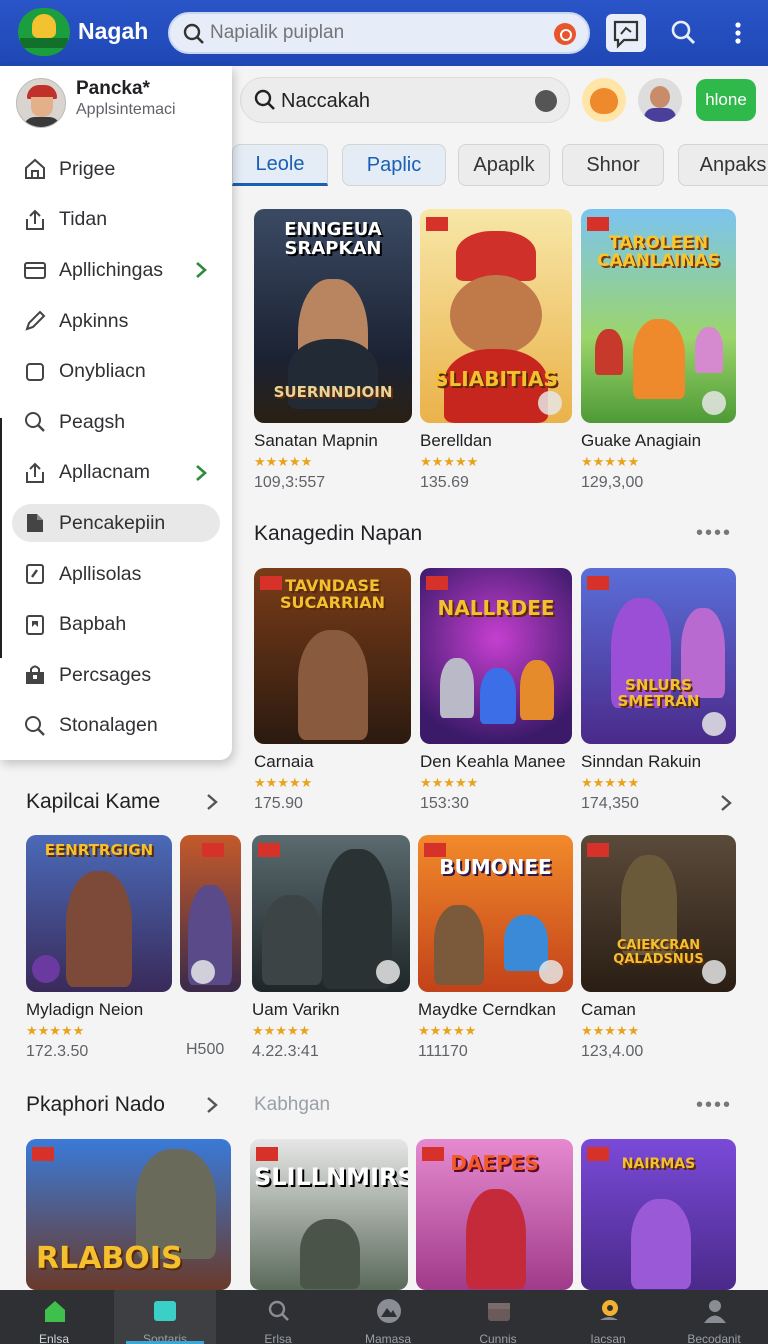 Image resolution: width=768 pixels, height=1344 pixels. I want to click on game-card: Uam Varikn ★★★★★ 4.22.3:41, so click(331, 948).